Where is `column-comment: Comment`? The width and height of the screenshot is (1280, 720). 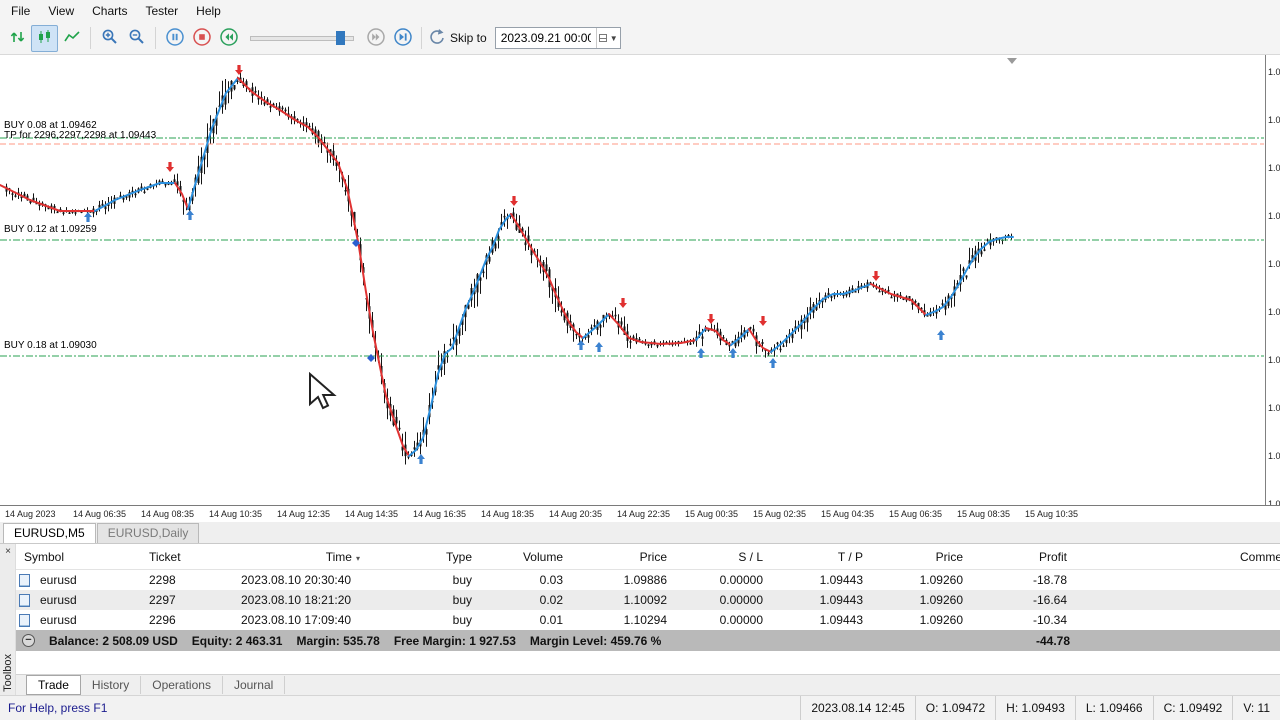
column-comment: Comment is located at coordinates (1175, 557).